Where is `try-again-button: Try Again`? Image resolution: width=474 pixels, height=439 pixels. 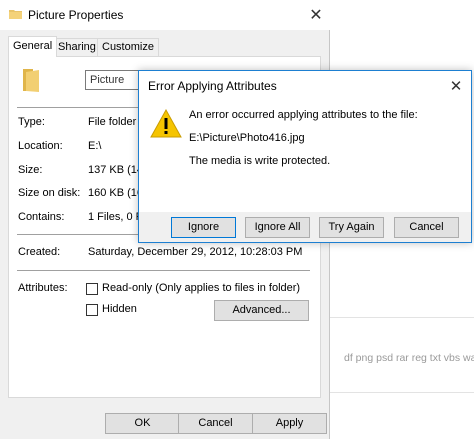 try-again-button: Try Again is located at coordinates (351, 227).